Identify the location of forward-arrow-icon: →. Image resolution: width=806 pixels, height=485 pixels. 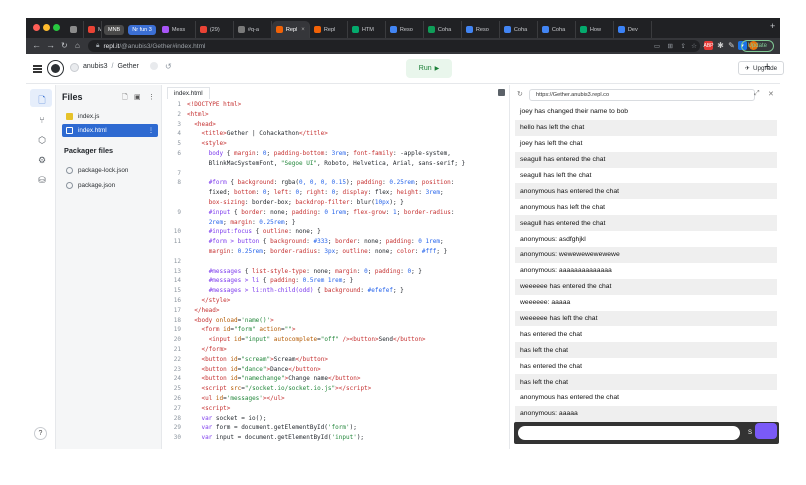
(50, 45).